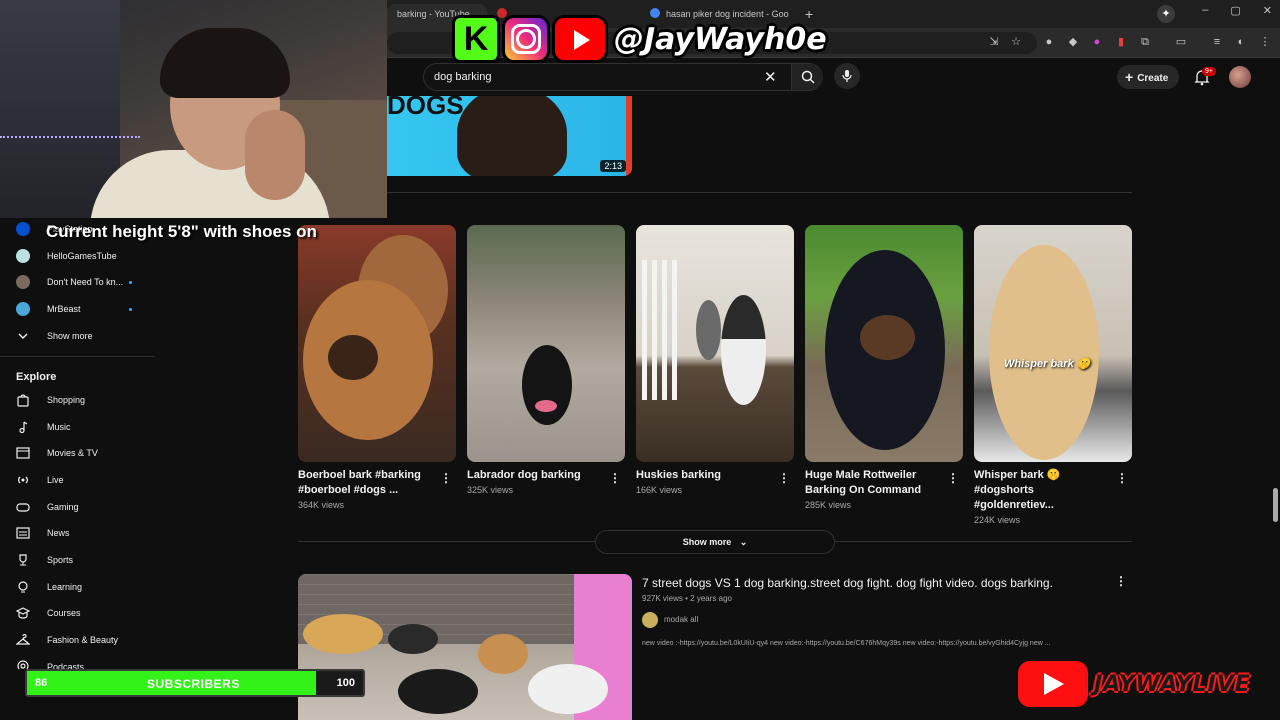 The height and width of the screenshot is (720, 1280). What do you see at coordinates (547, 385) in the screenshot?
I see `dog-image` at bounding box center [547, 385].